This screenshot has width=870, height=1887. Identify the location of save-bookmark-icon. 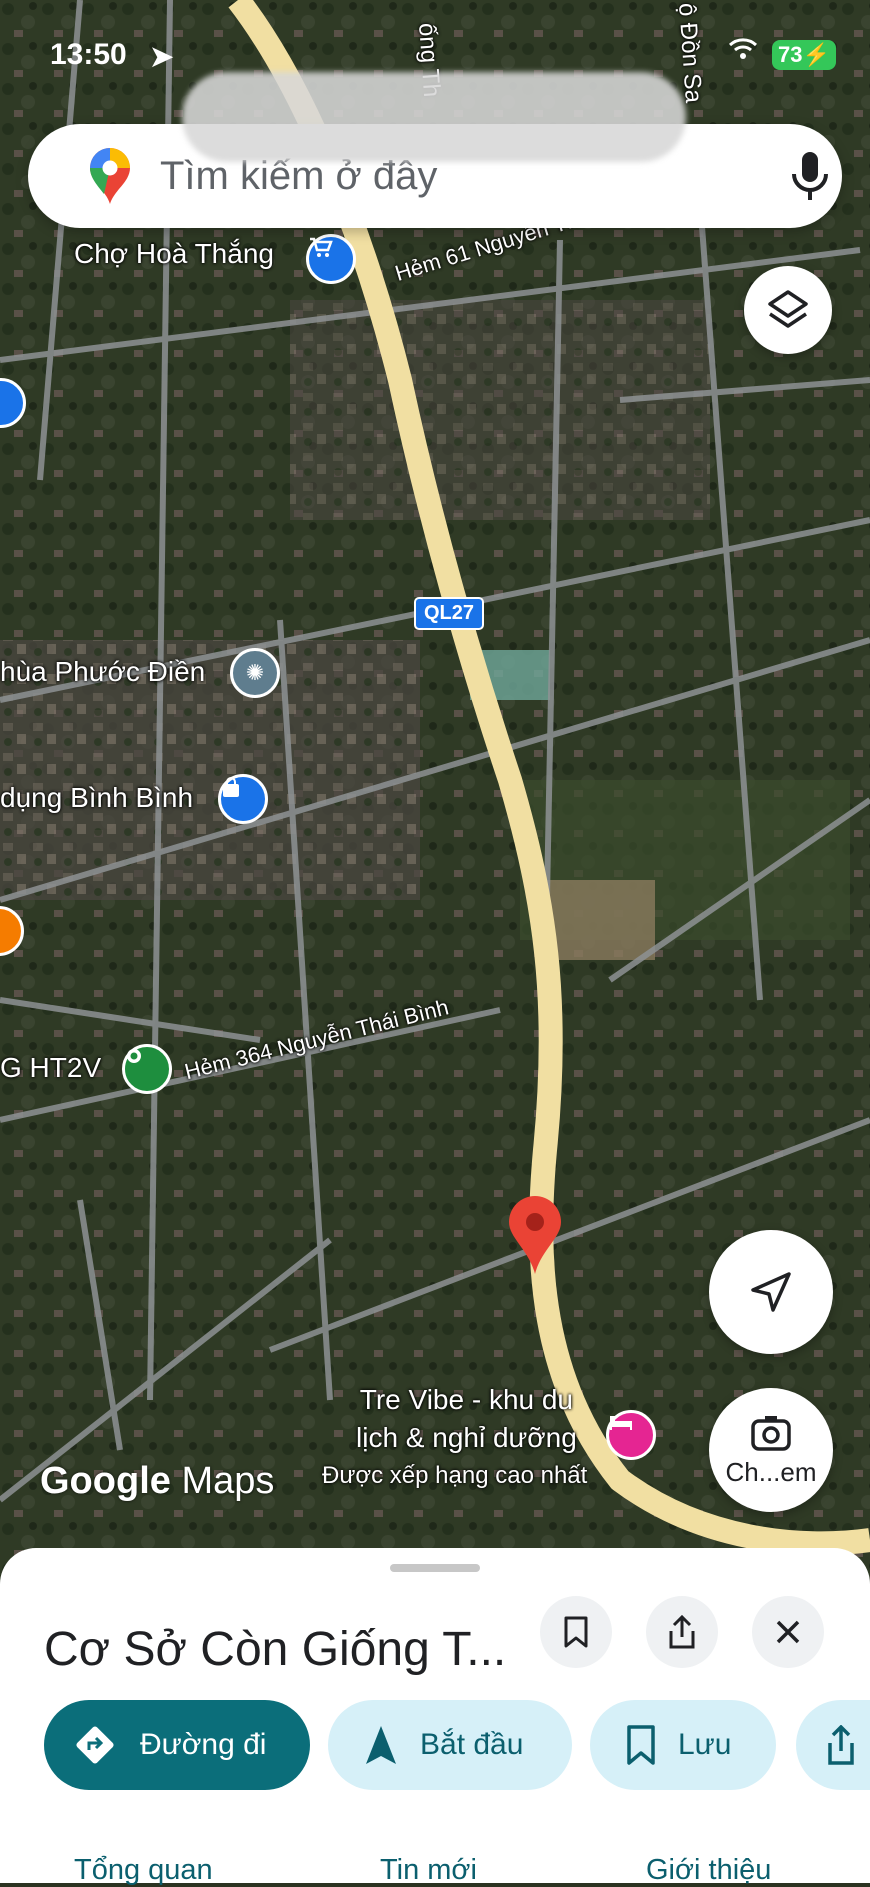
(641, 1745).